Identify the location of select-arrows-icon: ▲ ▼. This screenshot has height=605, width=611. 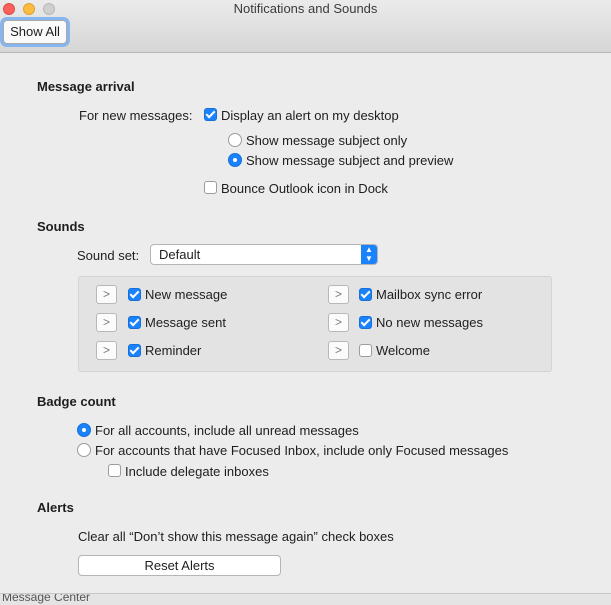
(369, 254).